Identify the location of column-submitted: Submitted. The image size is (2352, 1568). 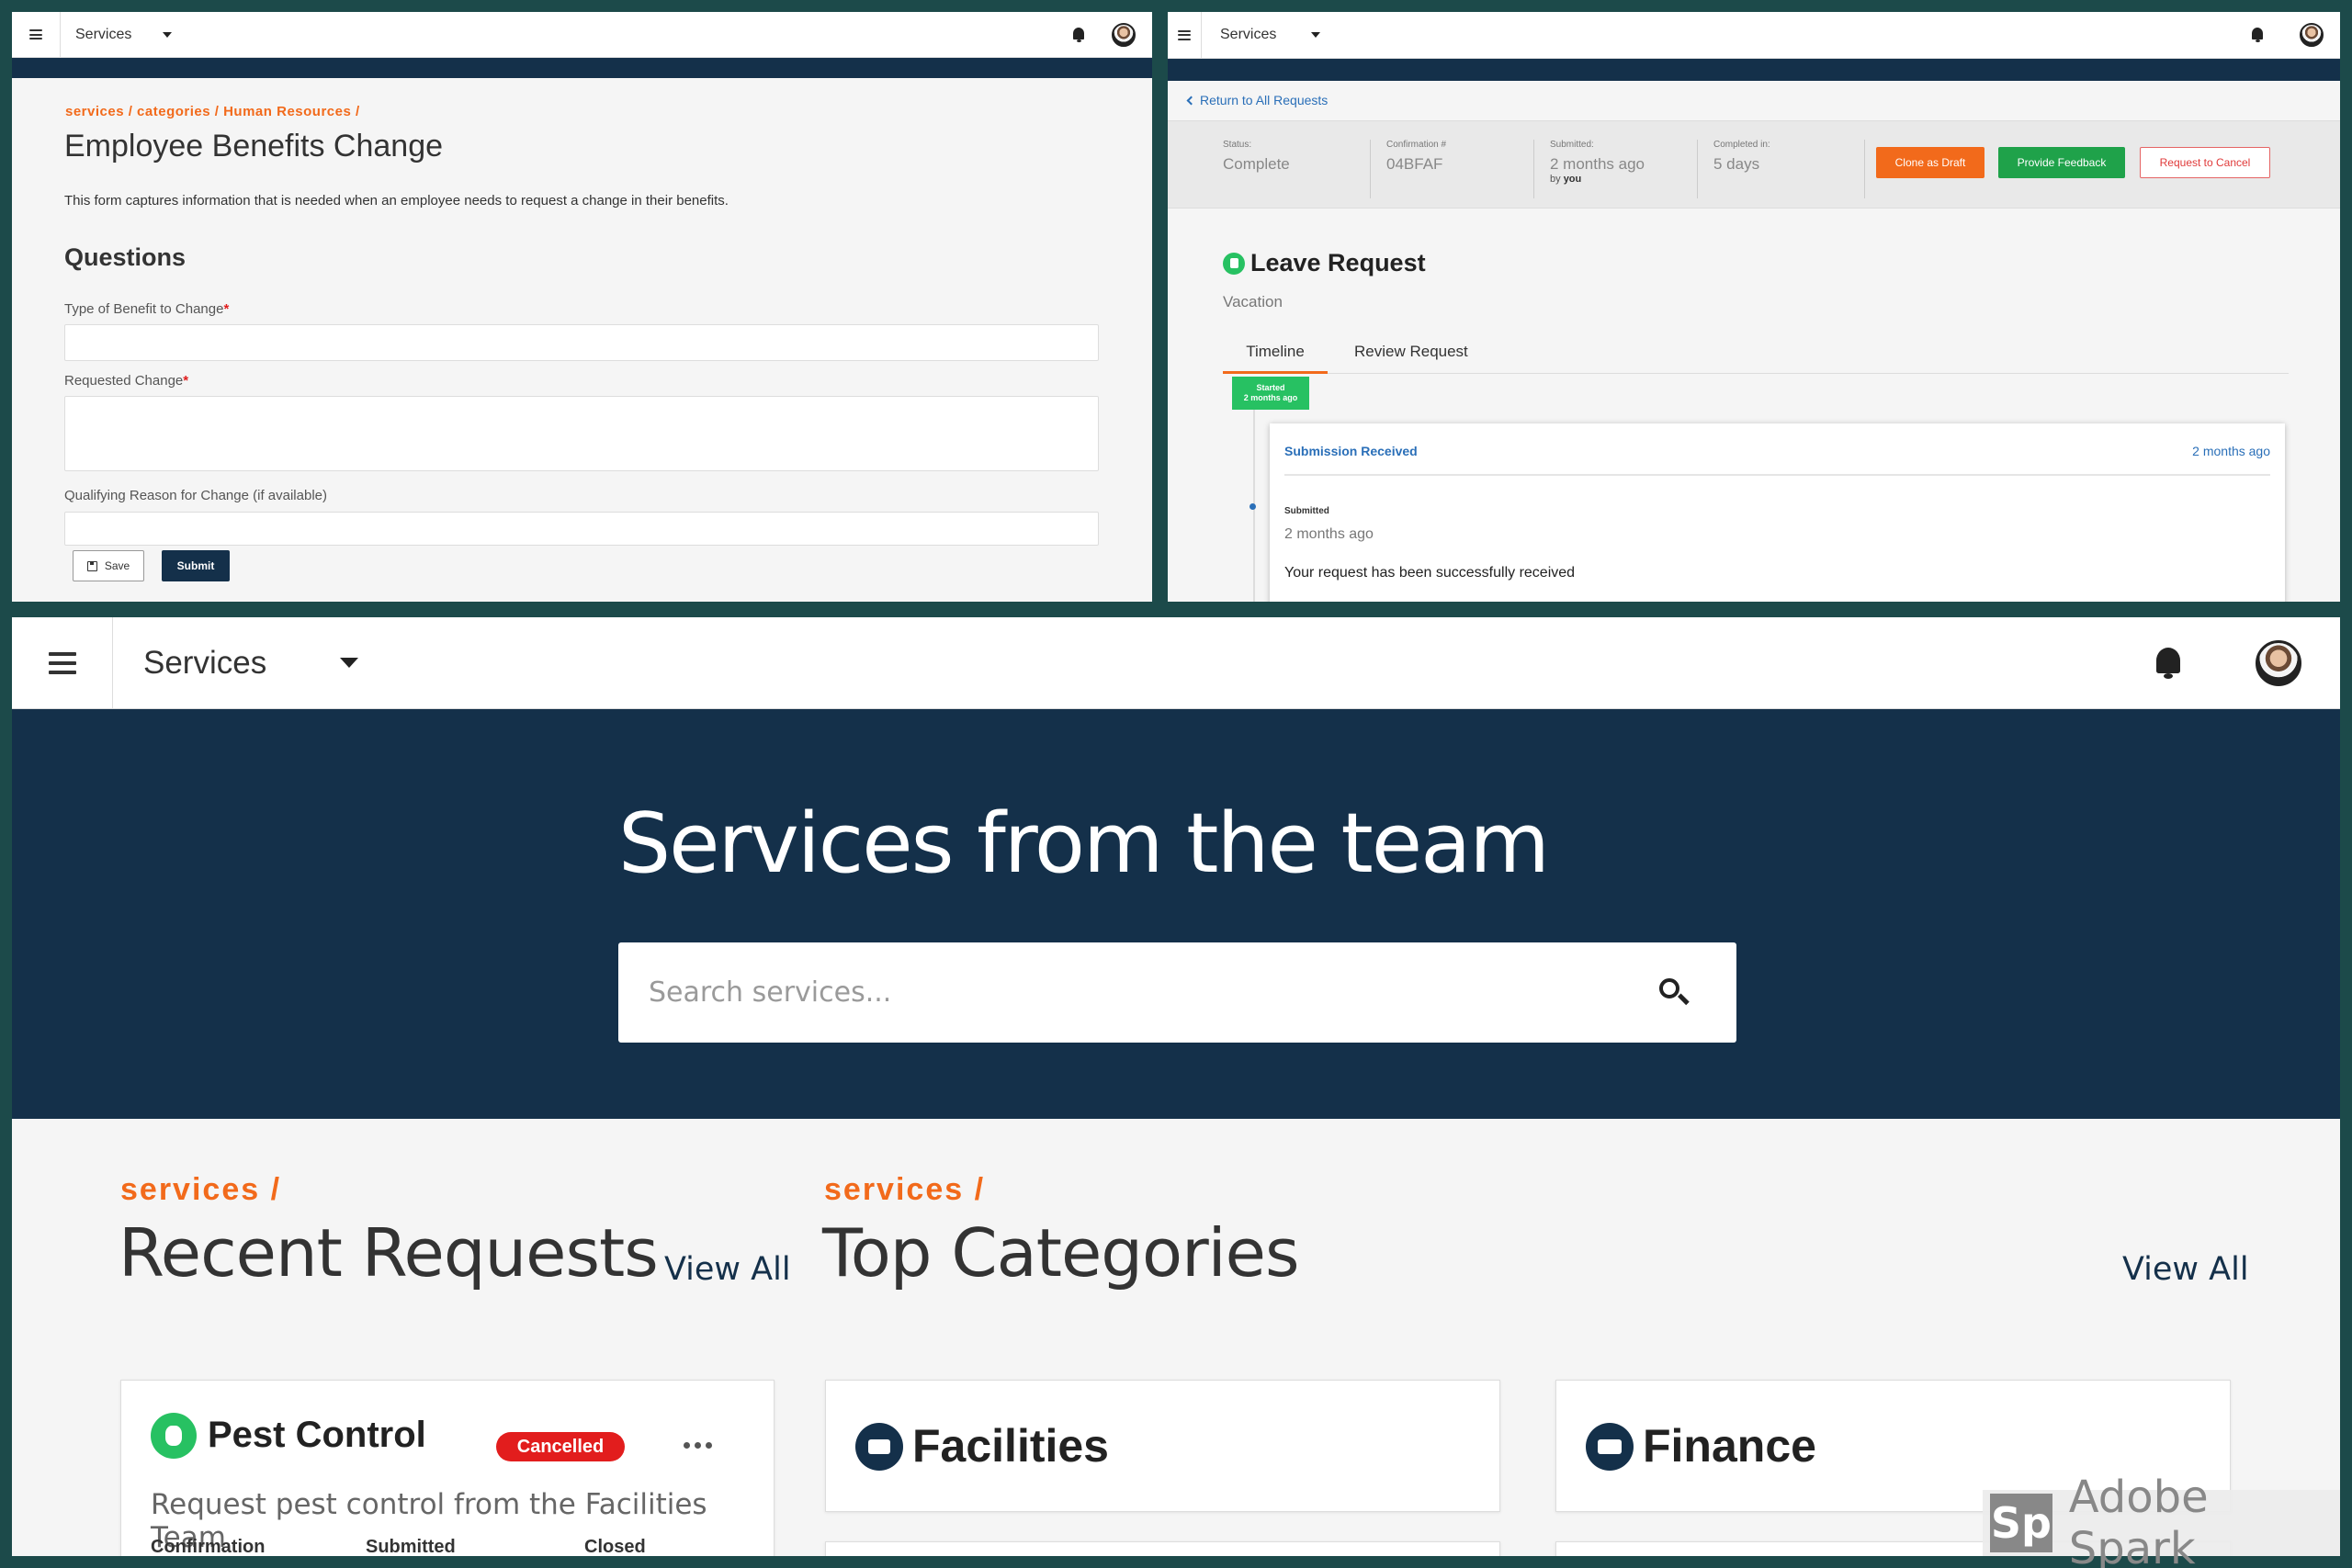
(411, 1546).